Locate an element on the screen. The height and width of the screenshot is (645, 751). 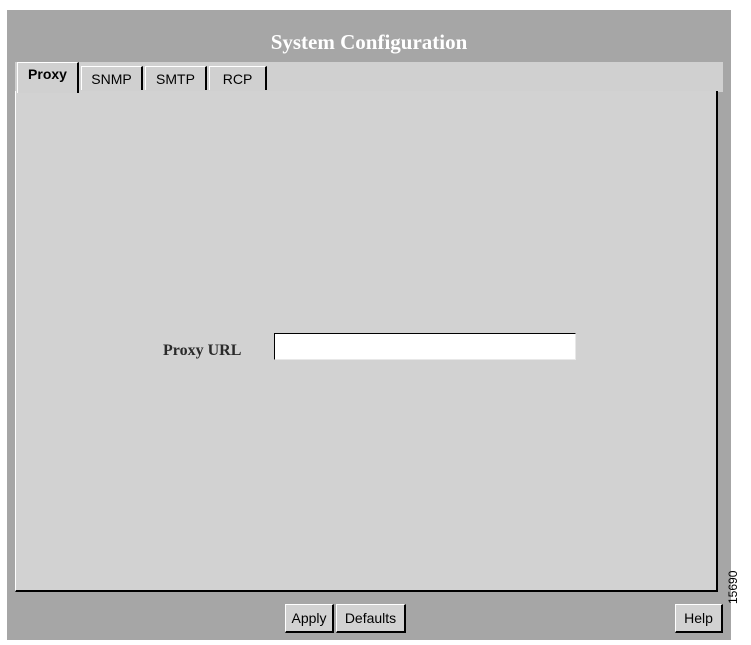
tab-snmp: SNMP is located at coordinates (112, 78).